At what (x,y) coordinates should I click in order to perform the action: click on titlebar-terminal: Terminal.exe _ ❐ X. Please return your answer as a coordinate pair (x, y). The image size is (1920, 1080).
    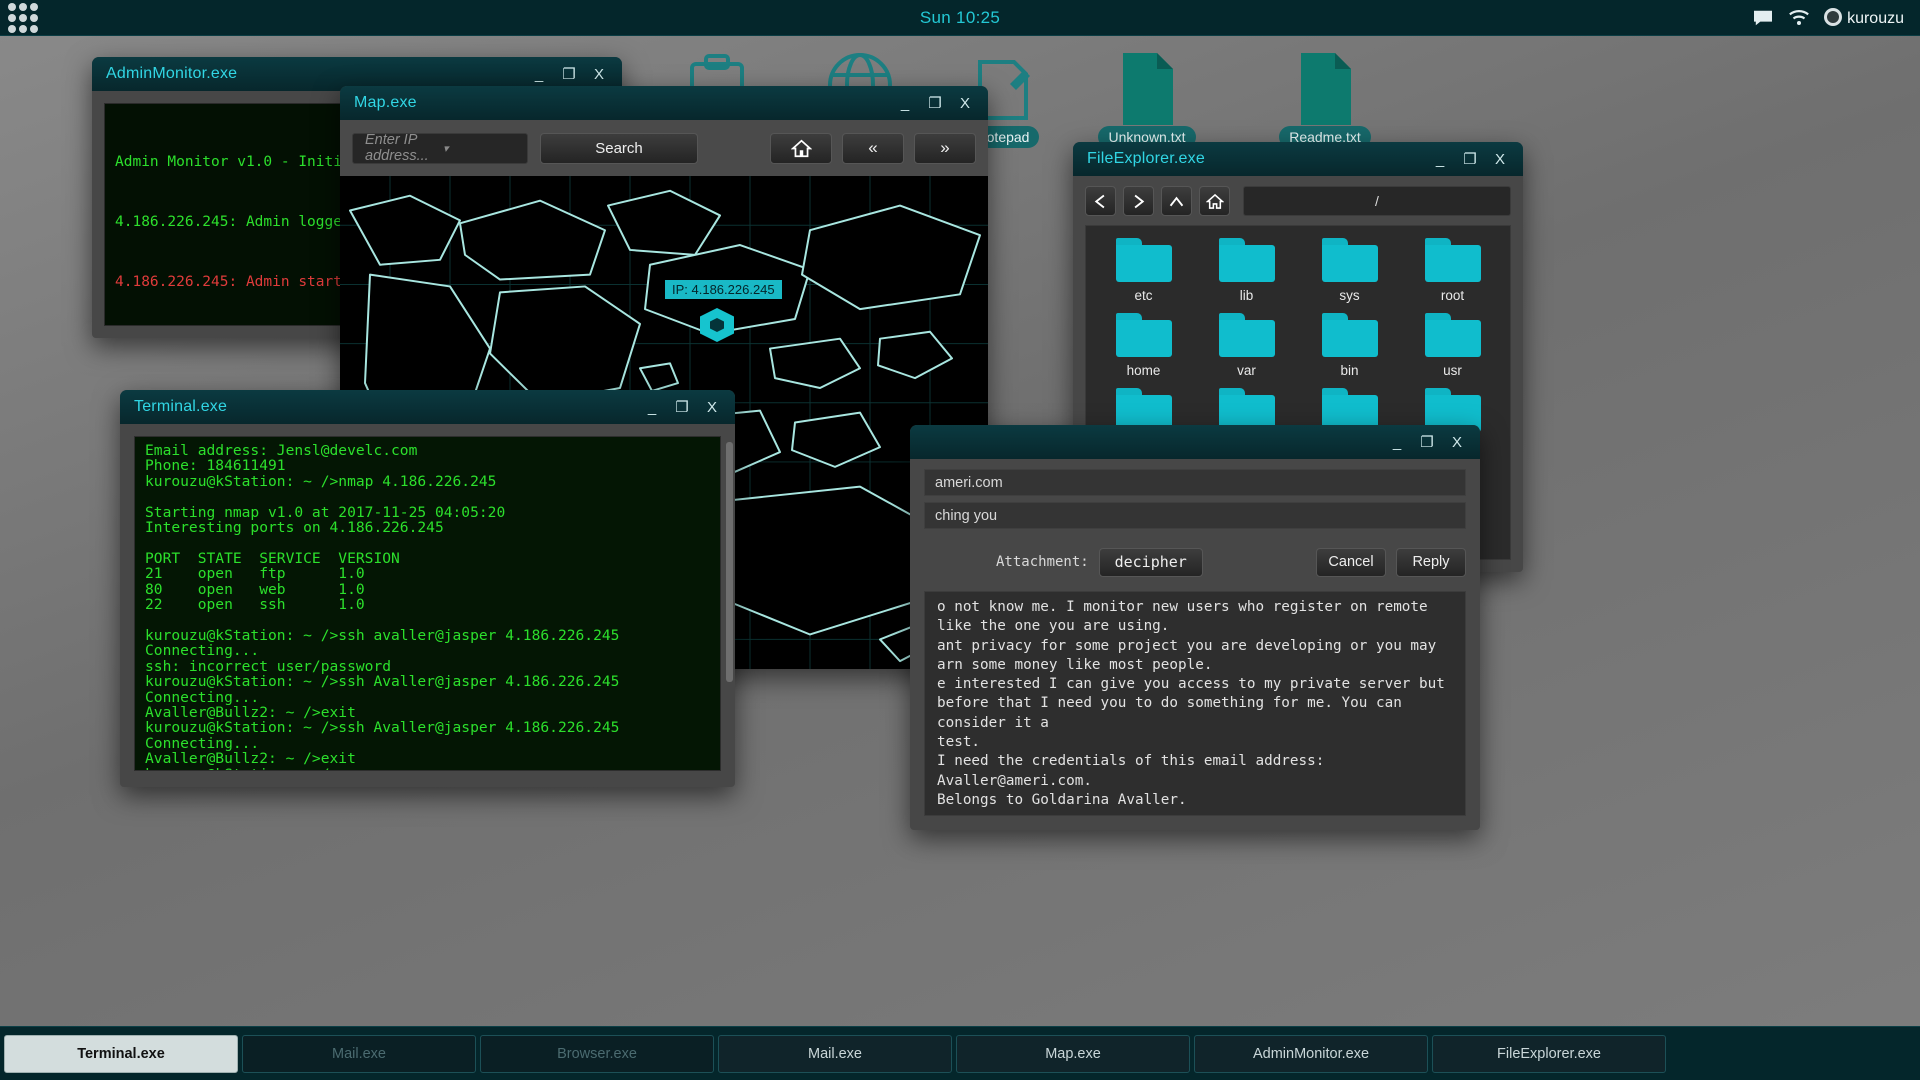
    Looking at the image, I should click on (427, 407).